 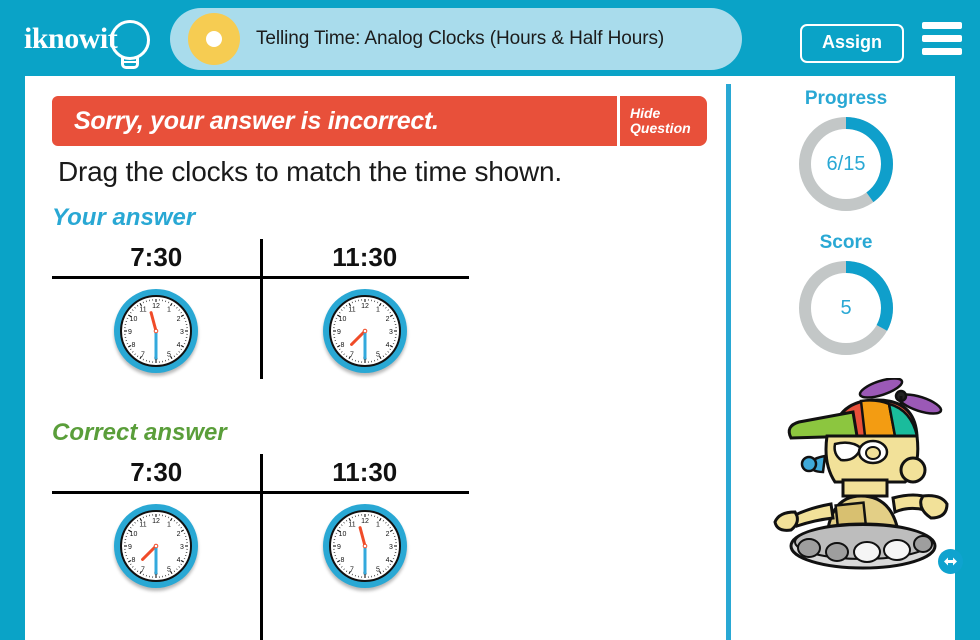 What do you see at coordinates (124, 217) in the screenshot?
I see `your-answer-label: Your answer` at bounding box center [124, 217].